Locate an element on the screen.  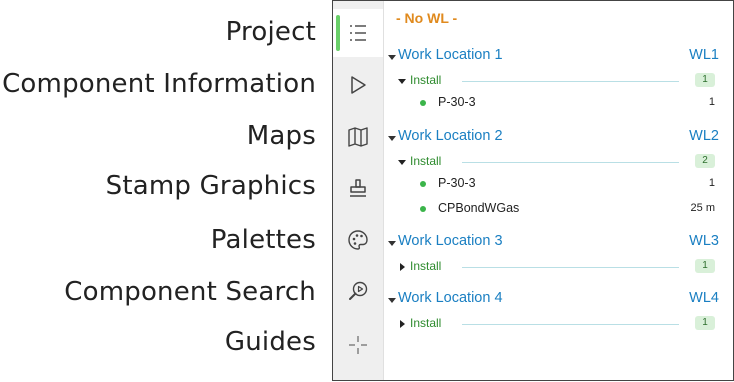
search-play-icon is located at coordinates (358, 290).